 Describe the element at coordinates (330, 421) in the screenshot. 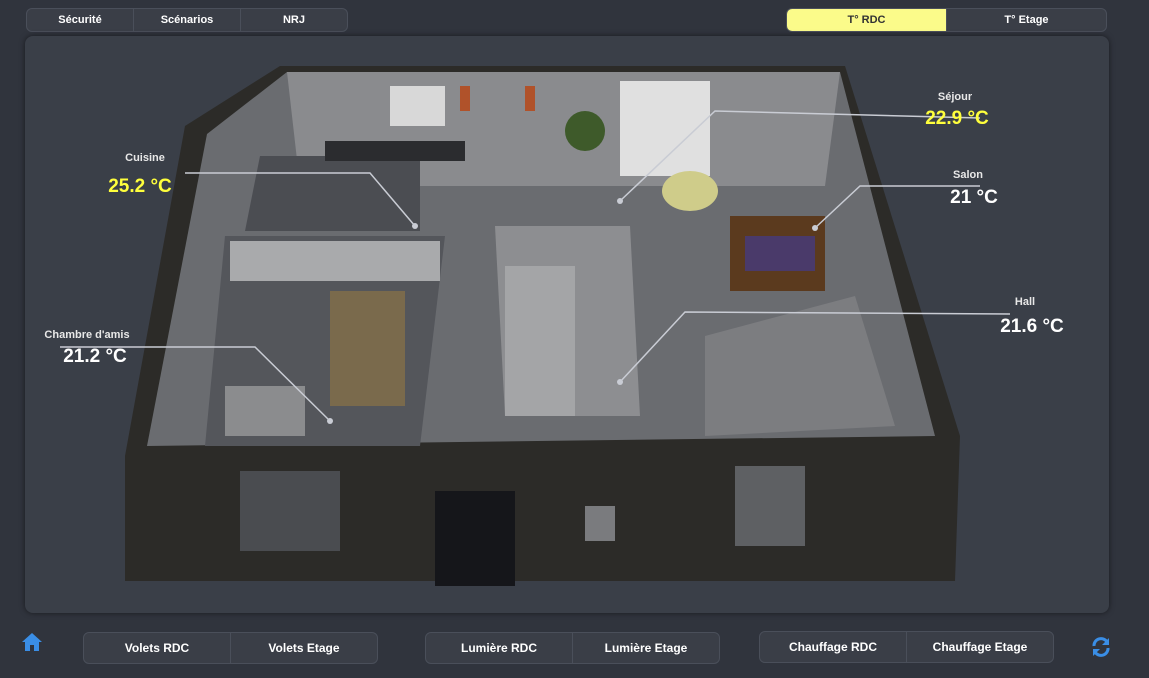

I see `chambre-point` at that location.